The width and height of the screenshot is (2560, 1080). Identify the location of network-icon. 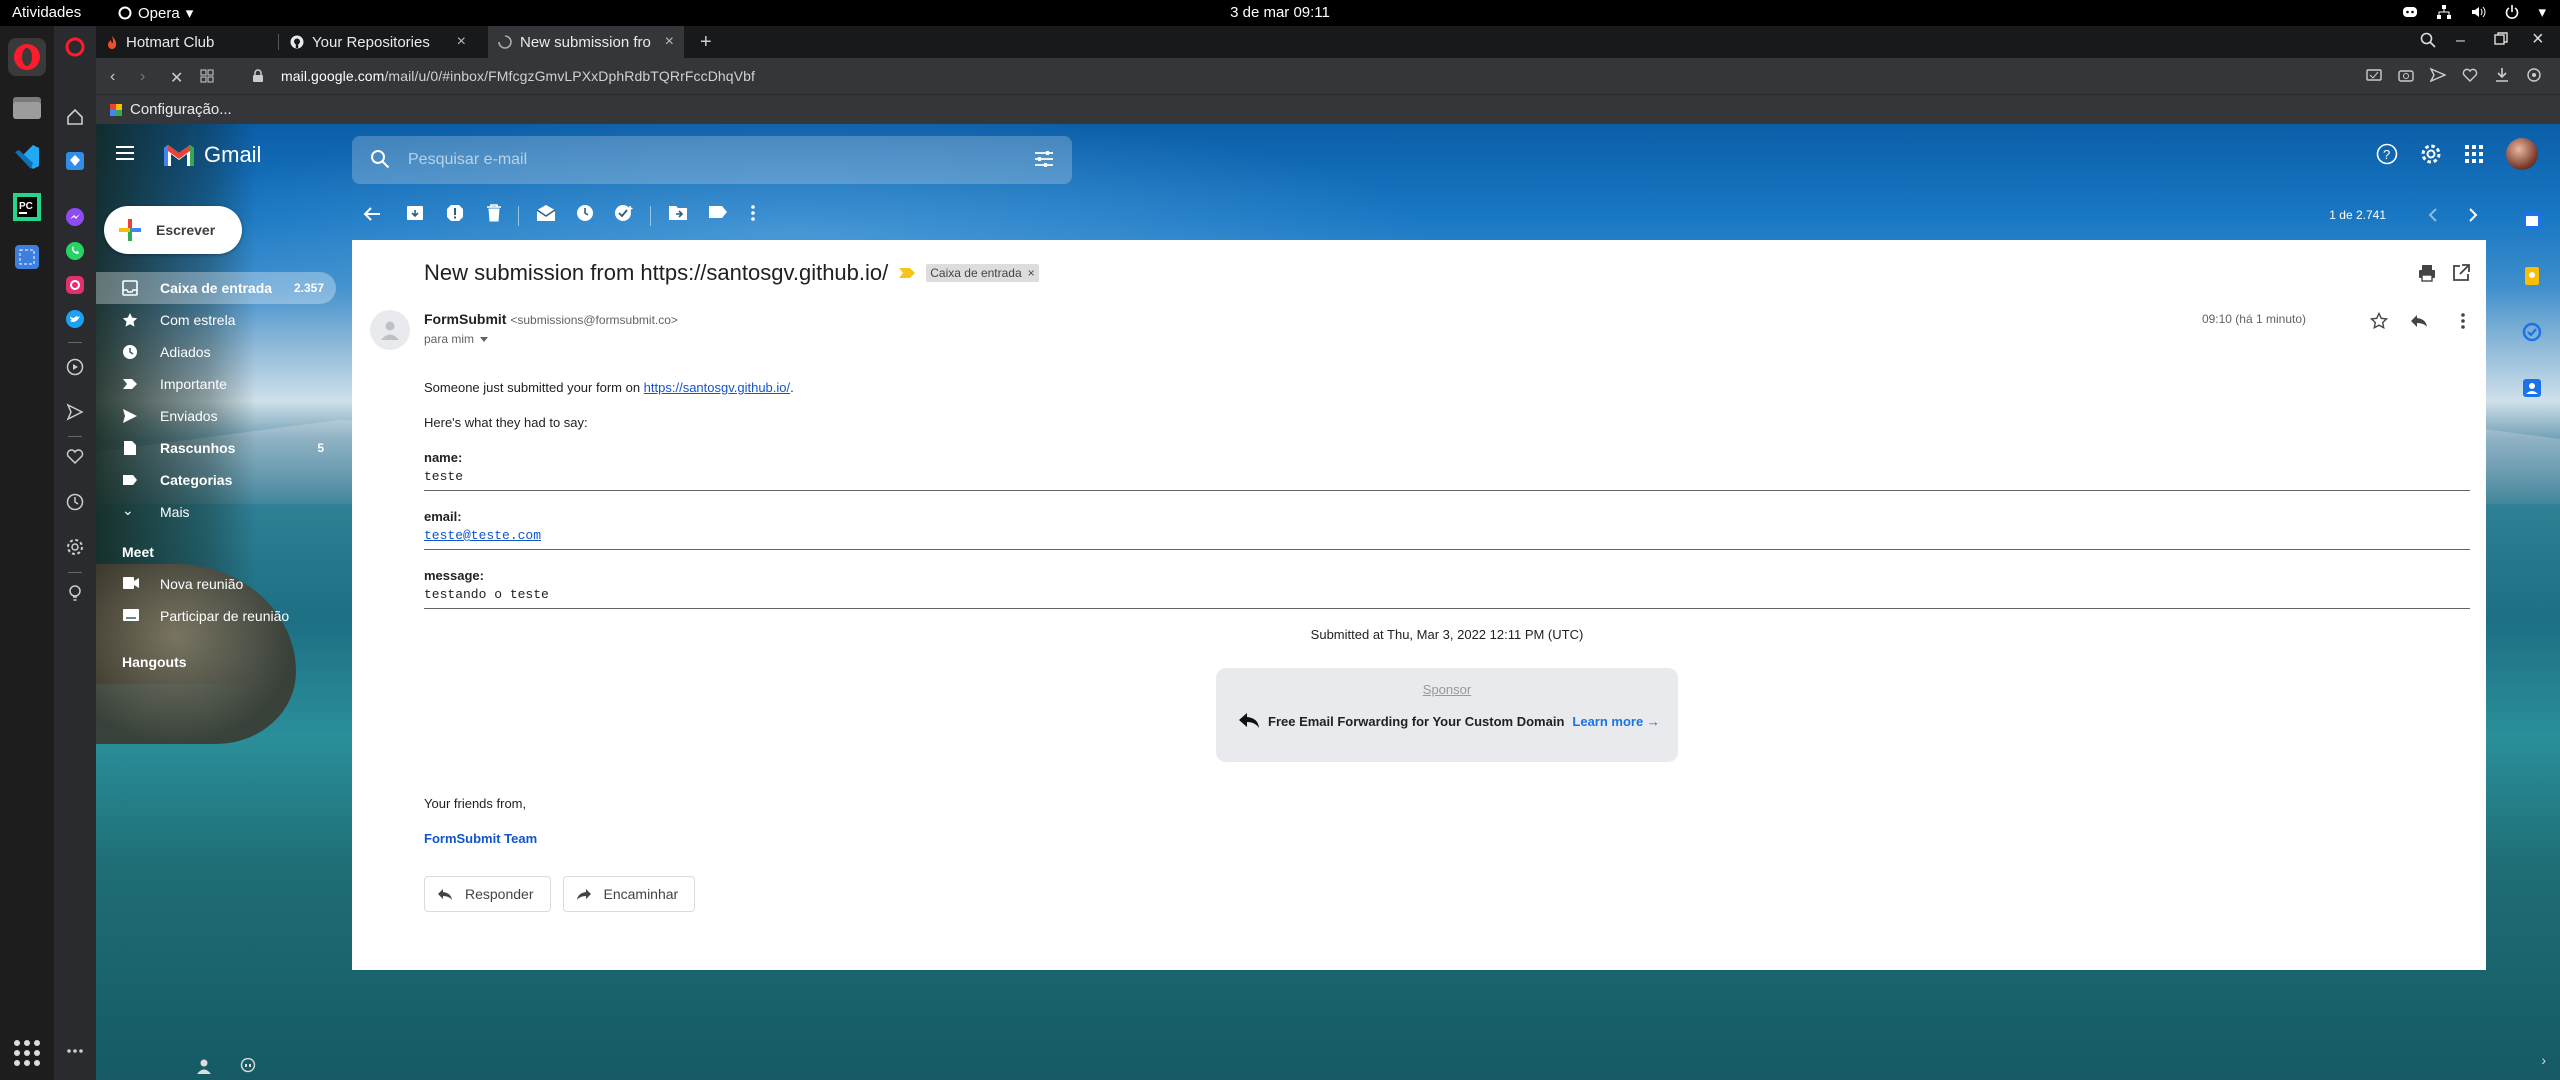
(2444, 12).